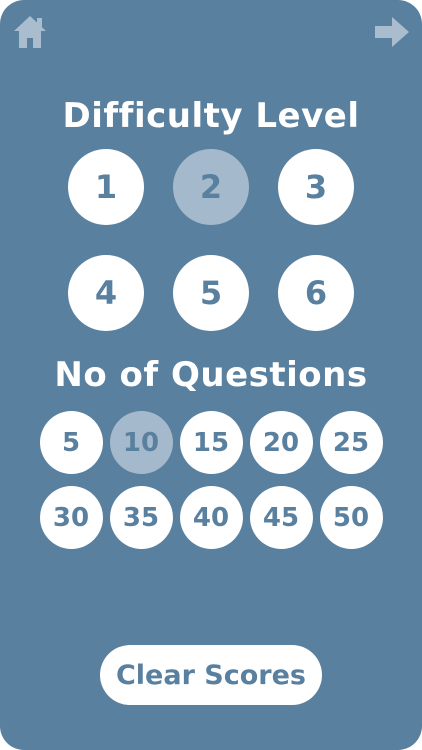  I want to click on question-count-button-50: 50, so click(351, 517).